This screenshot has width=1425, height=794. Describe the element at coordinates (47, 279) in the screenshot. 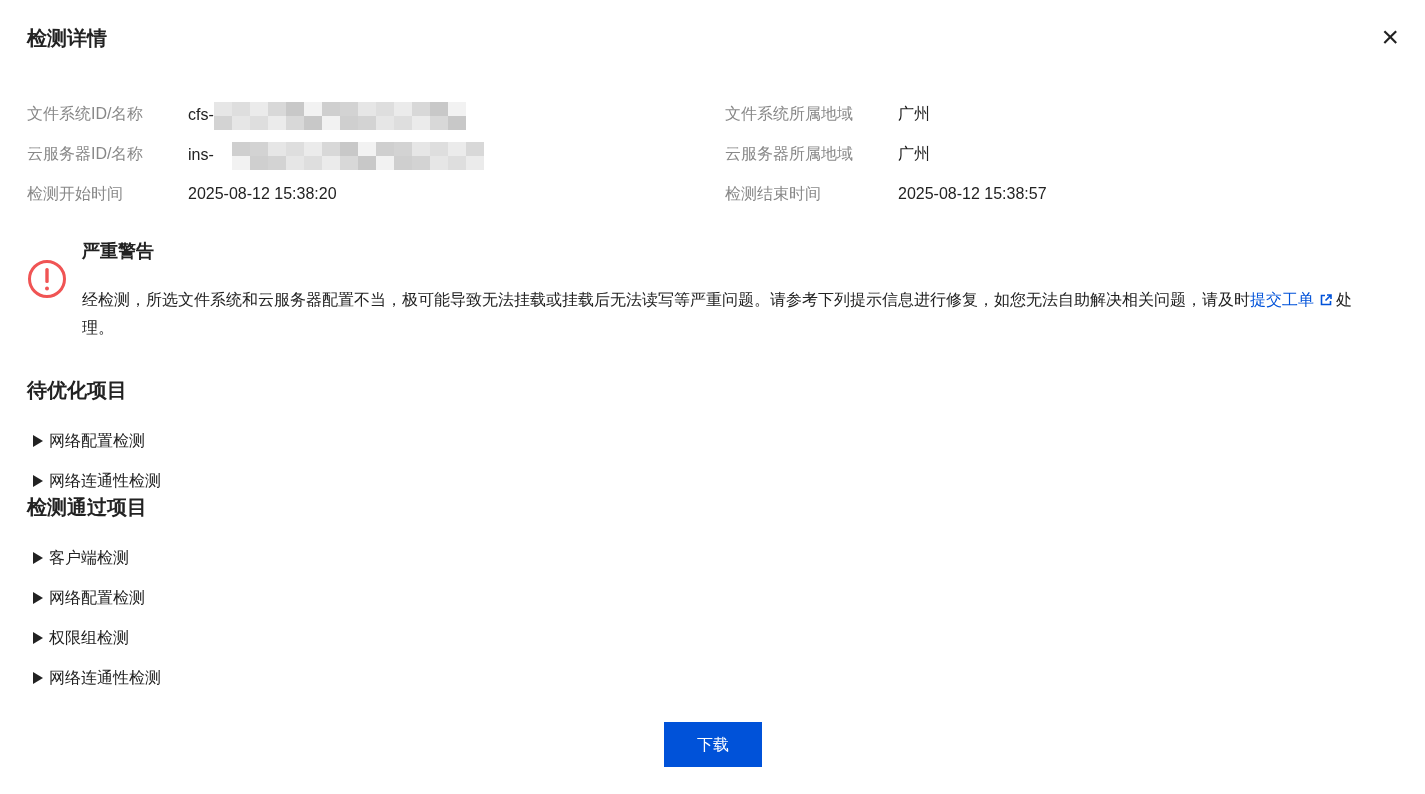

I see `warning-icon` at that location.